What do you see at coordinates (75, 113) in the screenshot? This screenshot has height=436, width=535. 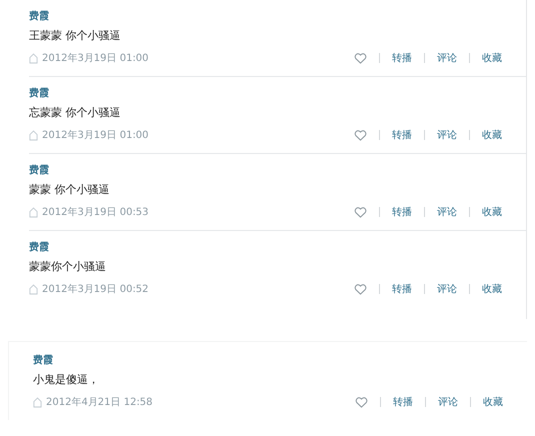 I see `post-text: 忘蒙蒙 你个小骚逼` at bounding box center [75, 113].